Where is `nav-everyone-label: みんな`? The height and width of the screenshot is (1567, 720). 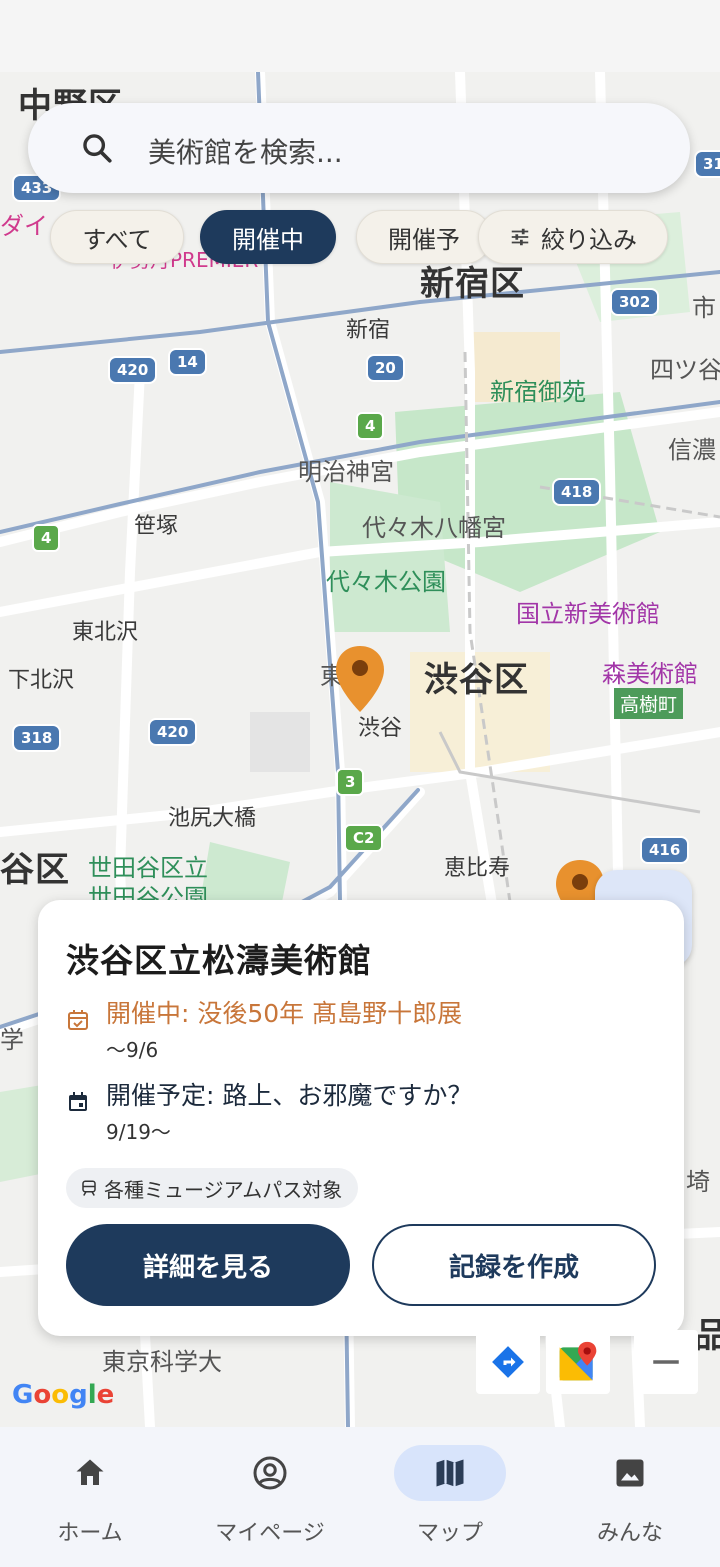 nav-everyone-label: みんな is located at coordinates (629, 1533).